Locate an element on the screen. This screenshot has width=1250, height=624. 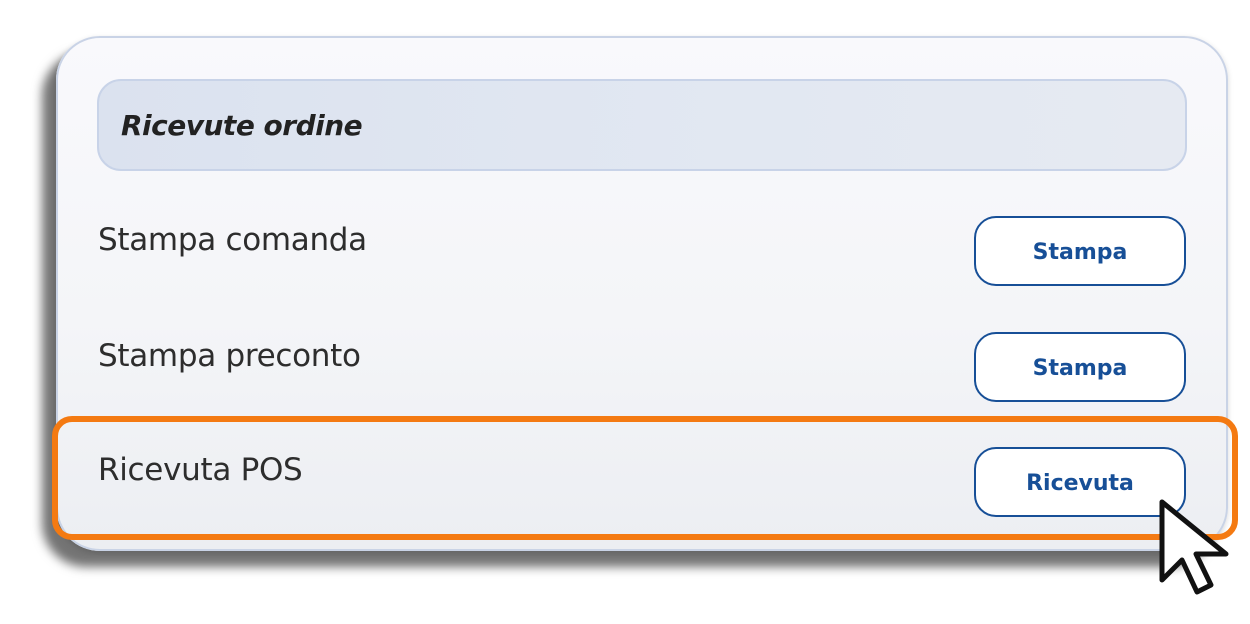
mouse-pointer-icon is located at coordinates (1194, 547).